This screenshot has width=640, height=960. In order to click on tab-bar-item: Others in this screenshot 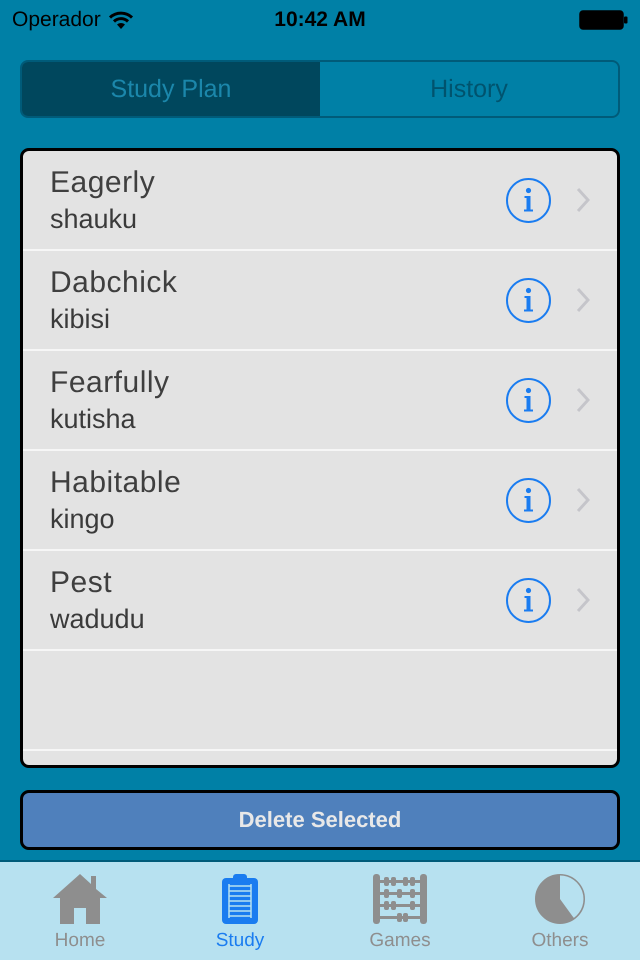, I will do `click(560, 911)`.